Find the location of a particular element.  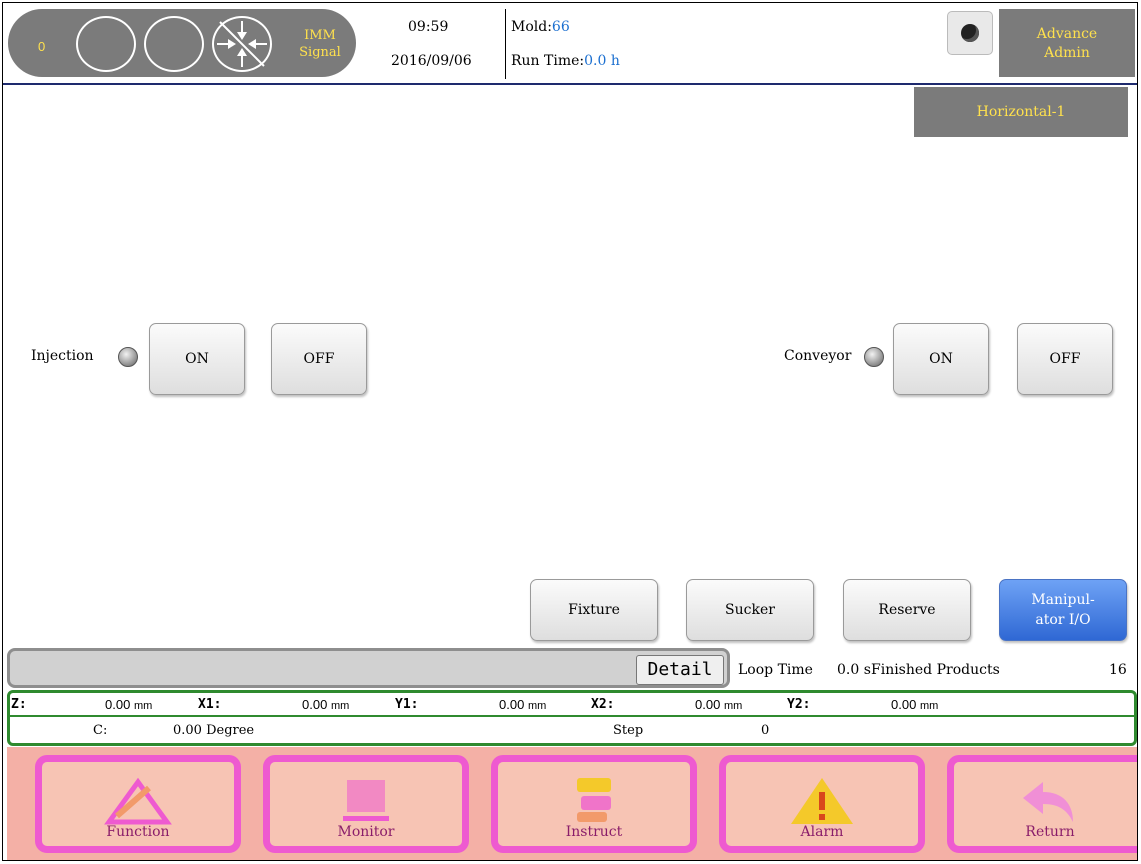

mold-value: 66 is located at coordinates (560, 27).